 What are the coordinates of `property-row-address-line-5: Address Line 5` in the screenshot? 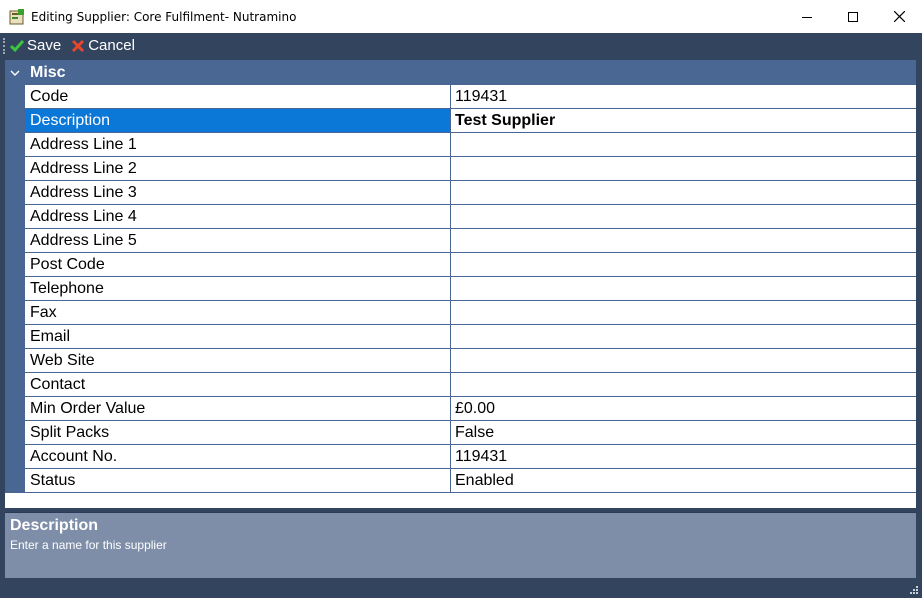 It's located at (470, 241).